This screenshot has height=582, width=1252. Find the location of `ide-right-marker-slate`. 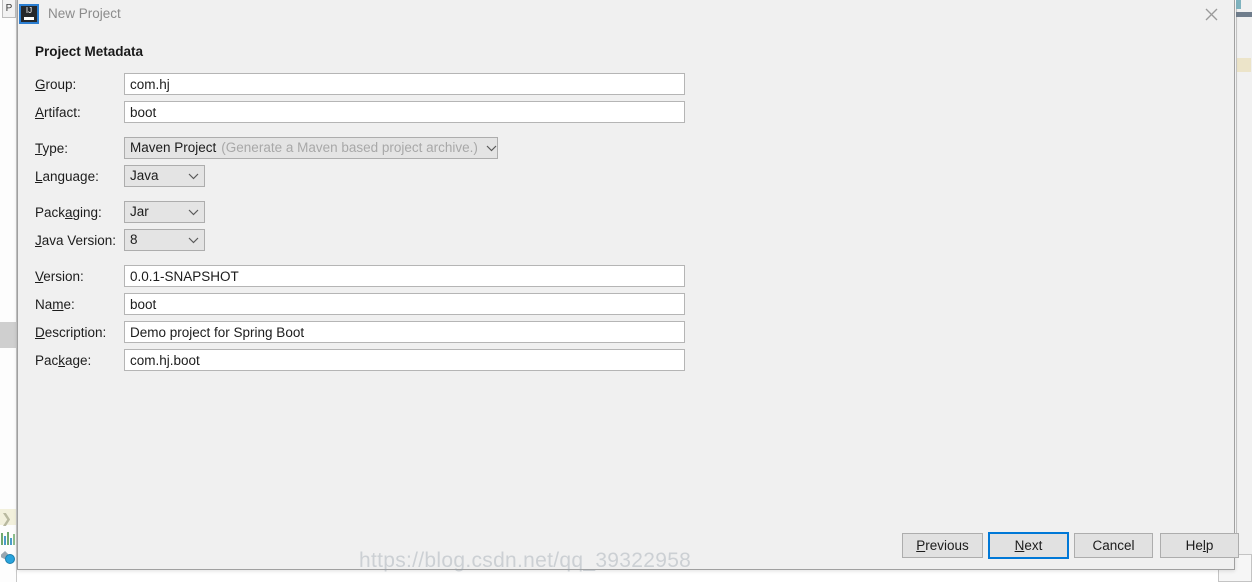

ide-right-marker-slate is located at coordinates (1244, 14).